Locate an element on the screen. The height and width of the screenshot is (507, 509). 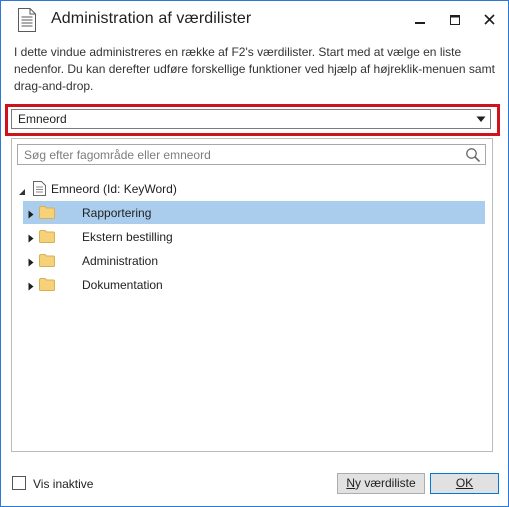
ok-button: OK is located at coordinates (464, 483).